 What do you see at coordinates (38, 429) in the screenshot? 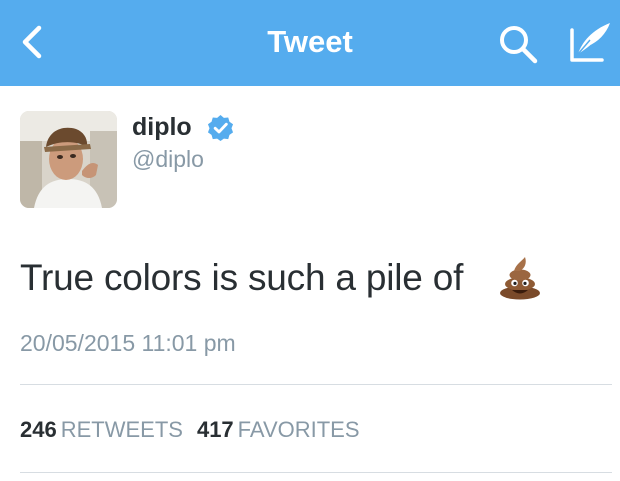
I see `retweets-count: 246` at bounding box center [38, 429].